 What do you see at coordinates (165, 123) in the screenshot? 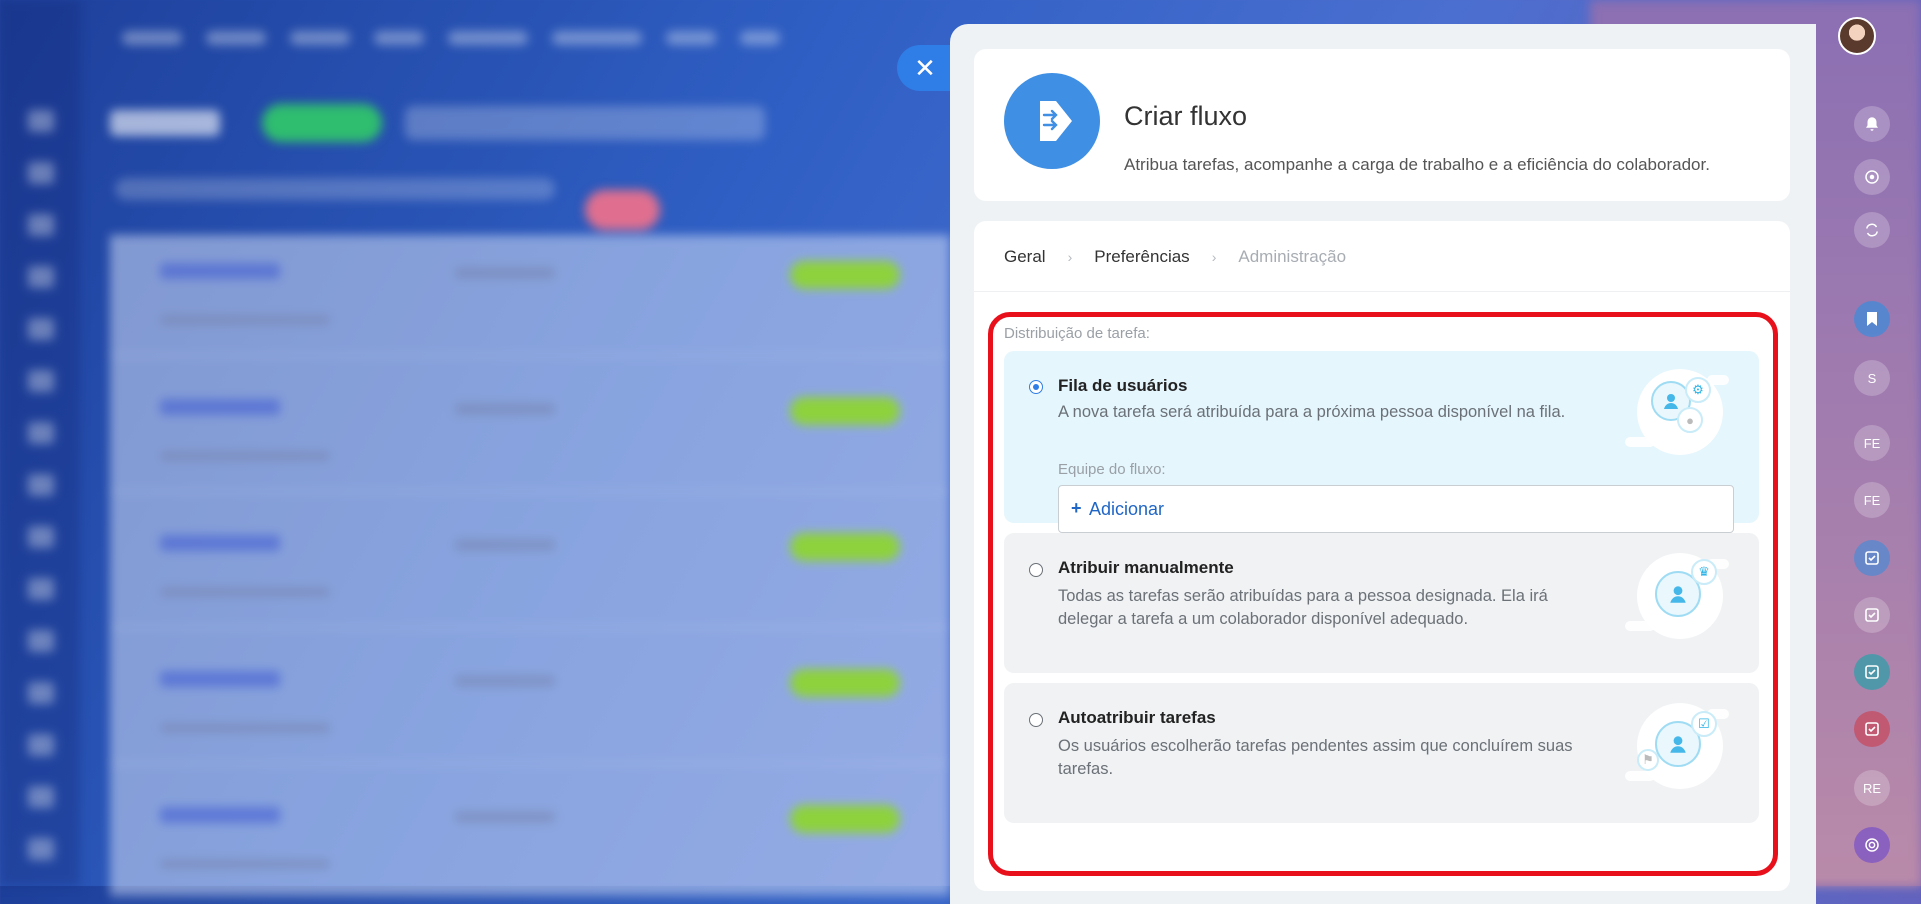
I see `background-page-title` at bounding box center [165, 123].